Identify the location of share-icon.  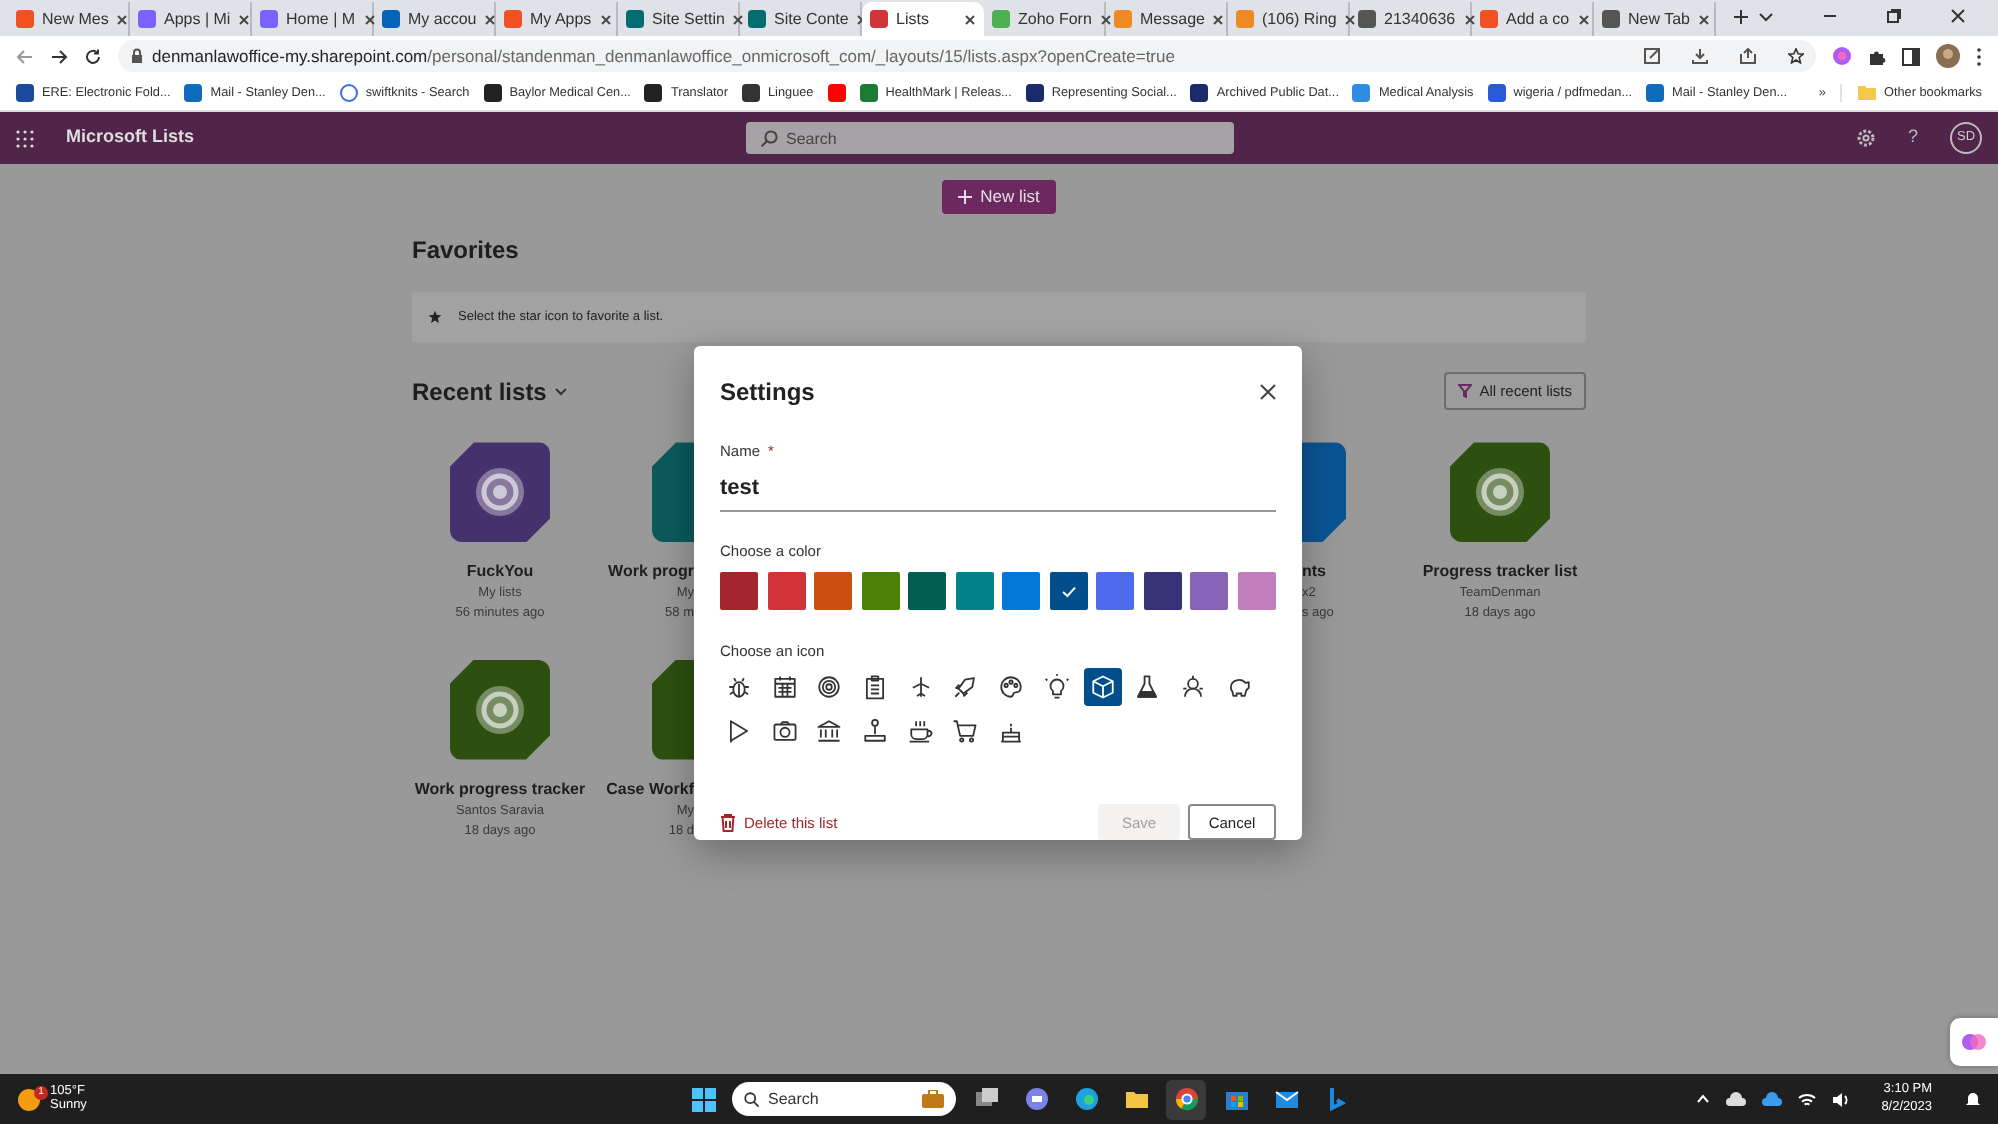
(1748, 56).